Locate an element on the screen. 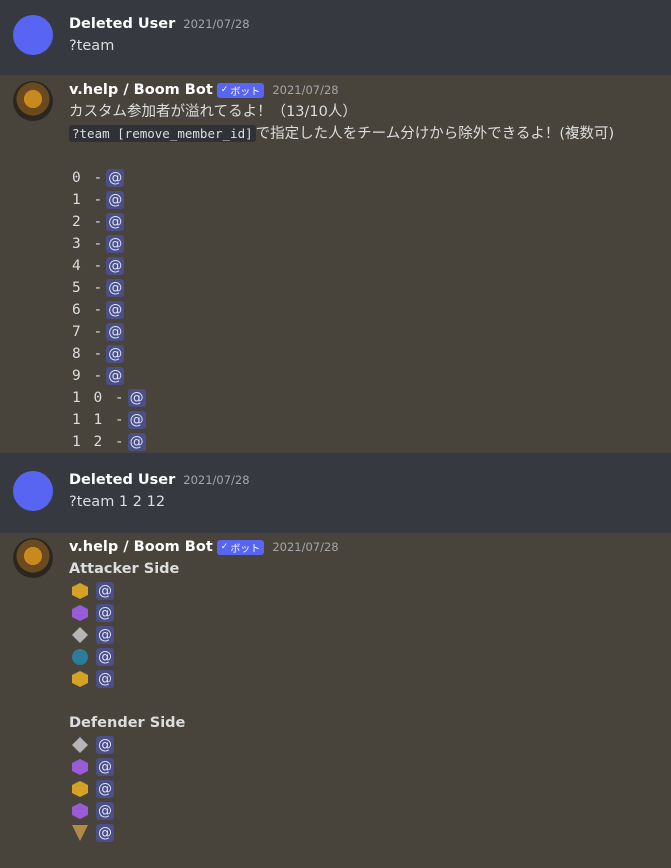 The height and width of the screenshot is (868, 671). defender-title: Defender Side is located at coordinates (127, 723).